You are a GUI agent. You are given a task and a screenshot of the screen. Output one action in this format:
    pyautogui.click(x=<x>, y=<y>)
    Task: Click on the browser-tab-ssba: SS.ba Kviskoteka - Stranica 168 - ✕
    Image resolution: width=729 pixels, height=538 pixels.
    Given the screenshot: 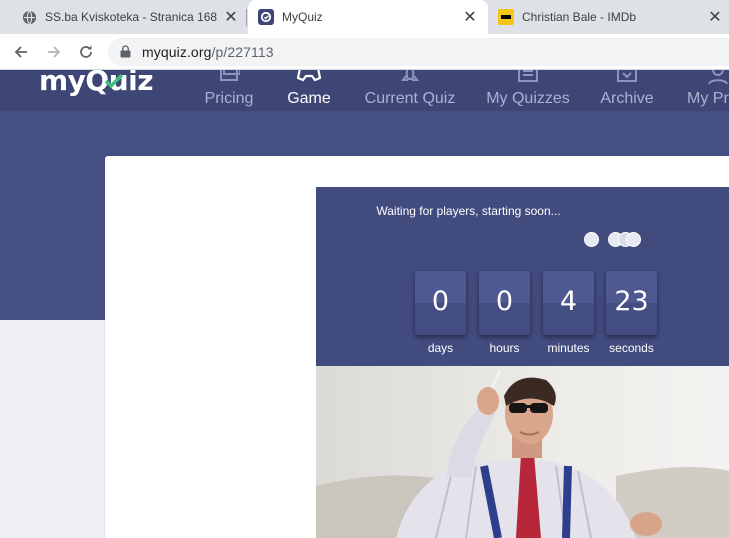 What is the action you would take?
    pyautogui.click(x=122, y=17)
    